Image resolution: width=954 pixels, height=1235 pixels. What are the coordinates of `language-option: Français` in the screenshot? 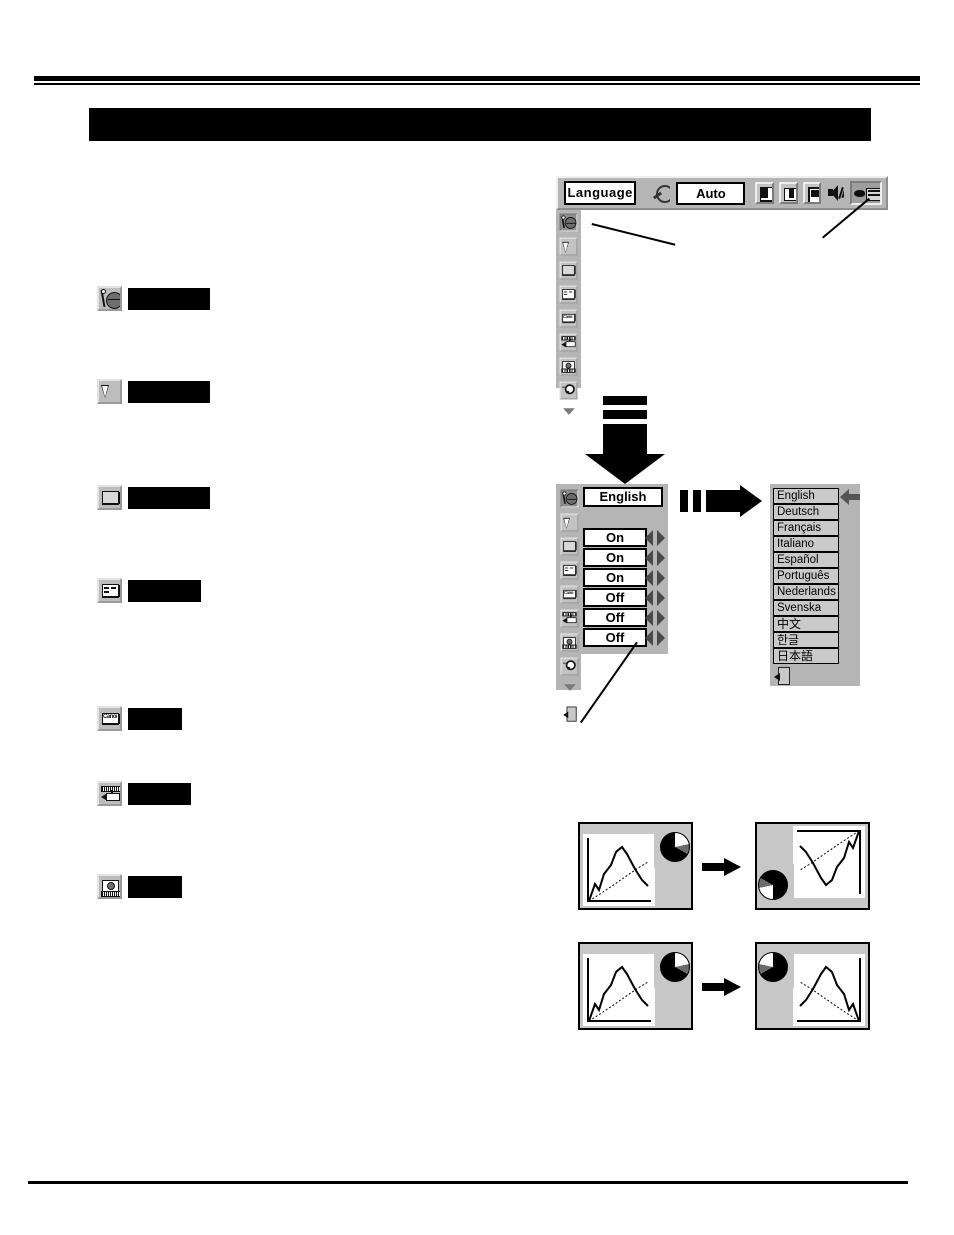 It's located at (806, 528).